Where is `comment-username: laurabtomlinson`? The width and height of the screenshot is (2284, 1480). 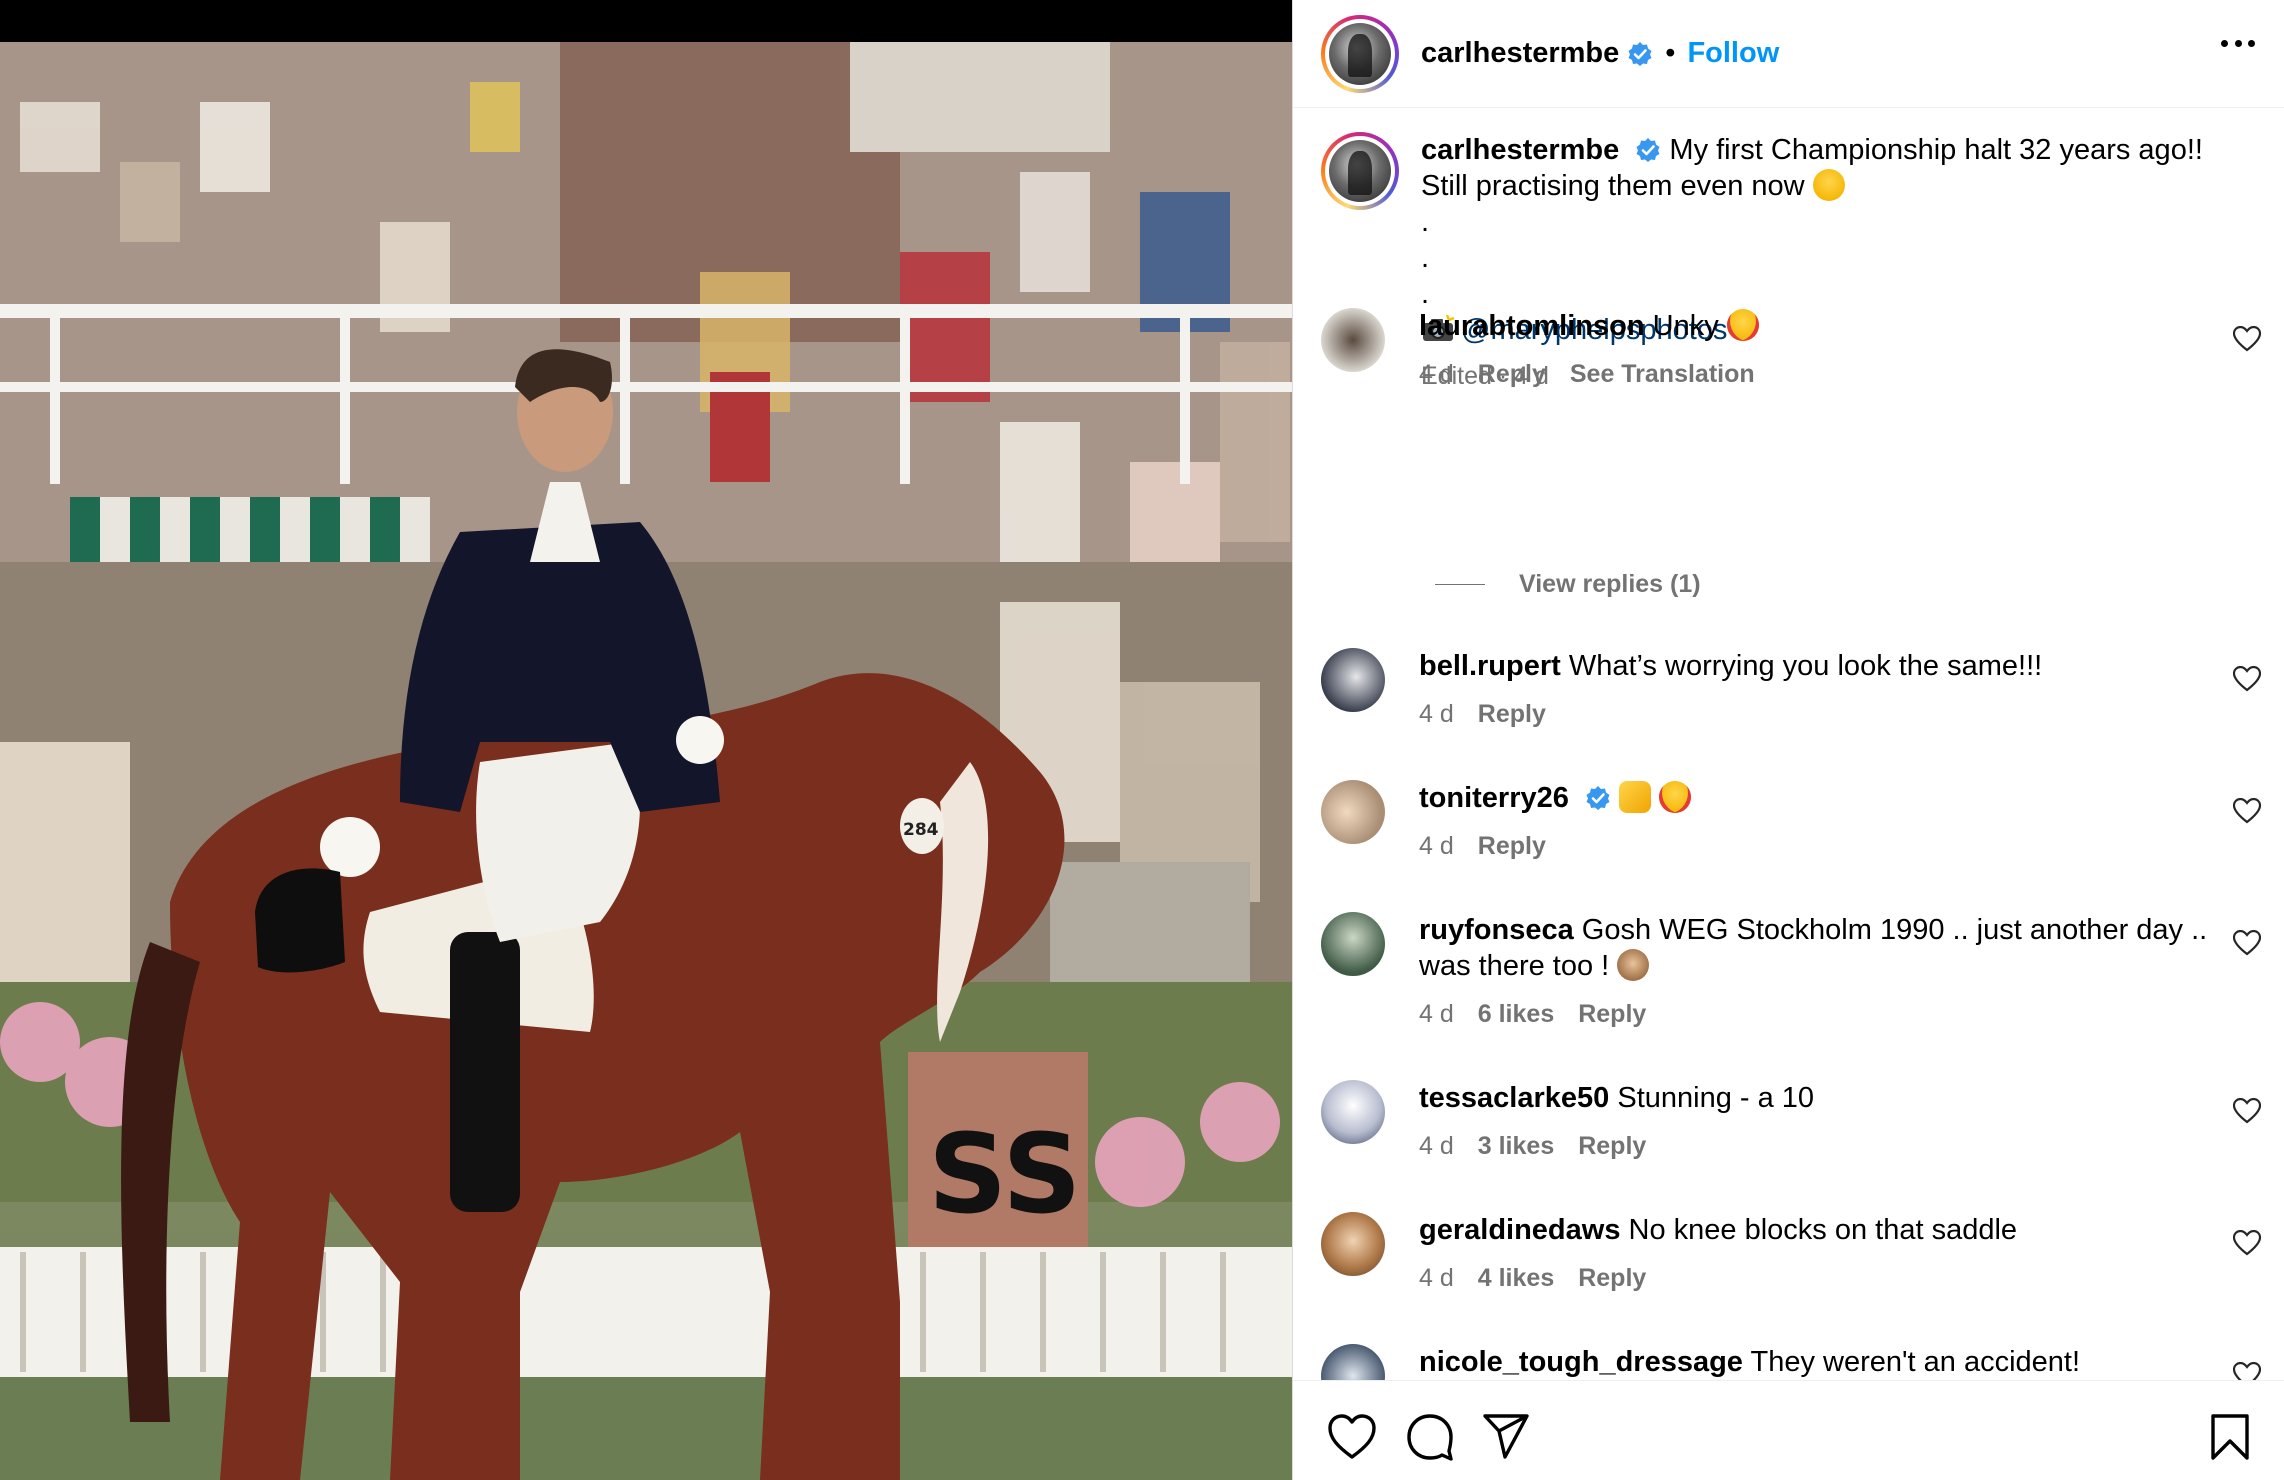 comment-username: laurabtomlinson is located at coordinates (1532, 326).